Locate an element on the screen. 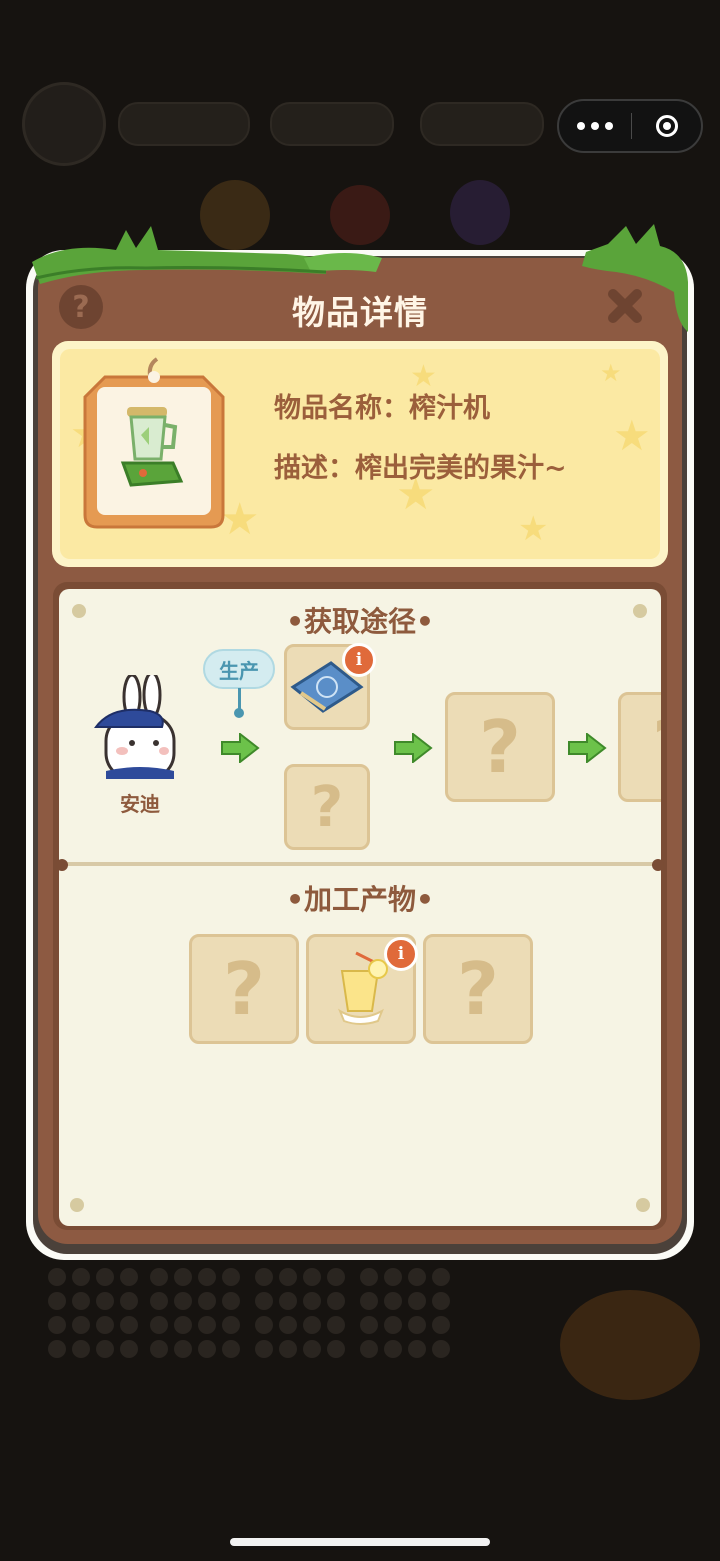 The width and height of the screenshot is (720, 1561). close-button is located at coordinates (625, 306).